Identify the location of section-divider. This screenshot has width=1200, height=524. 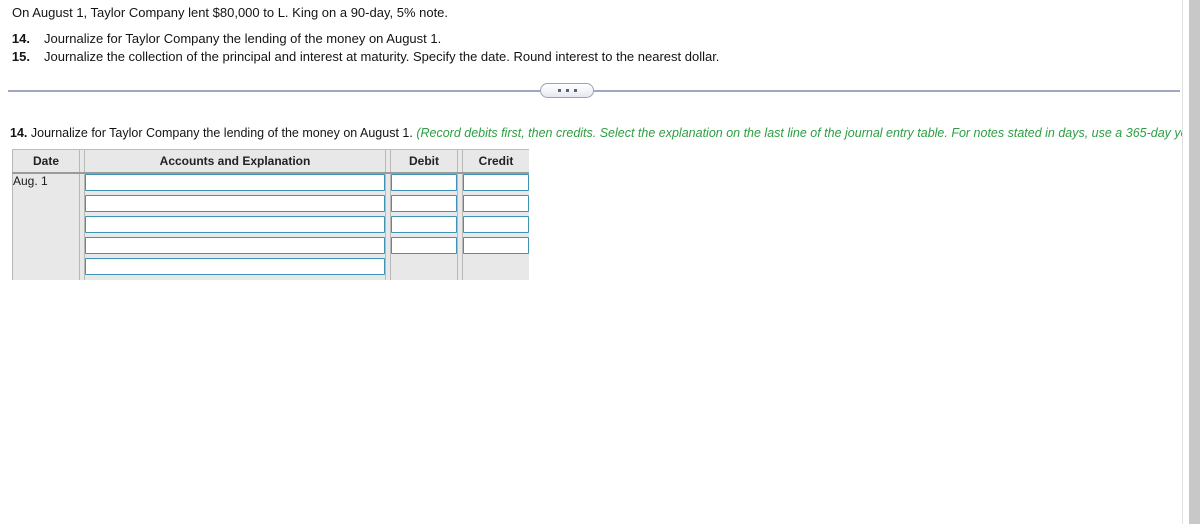
(594, 91).